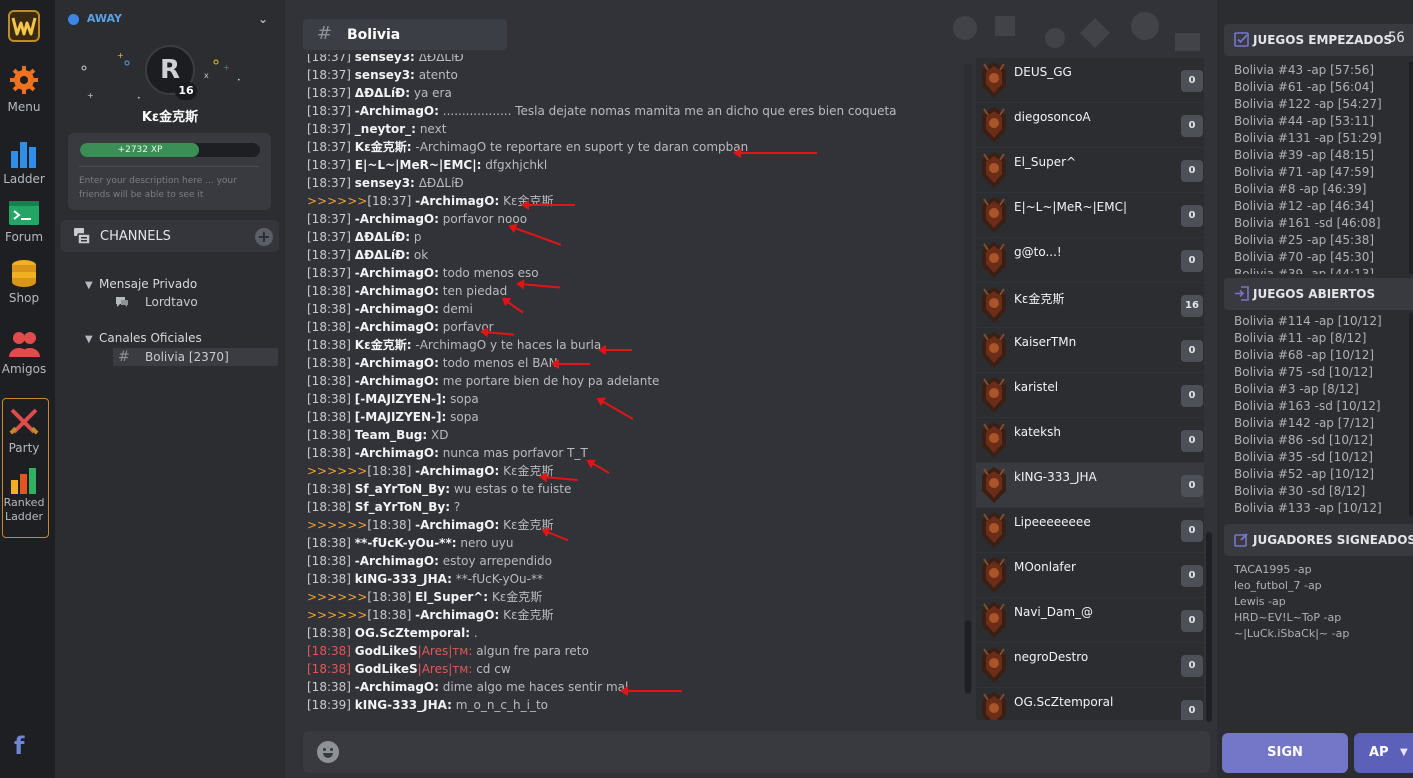  Describe the element at coordinates (406, 543) in the screenshot. I see `message-user: **-fUcK-yOu-**:` at that location.